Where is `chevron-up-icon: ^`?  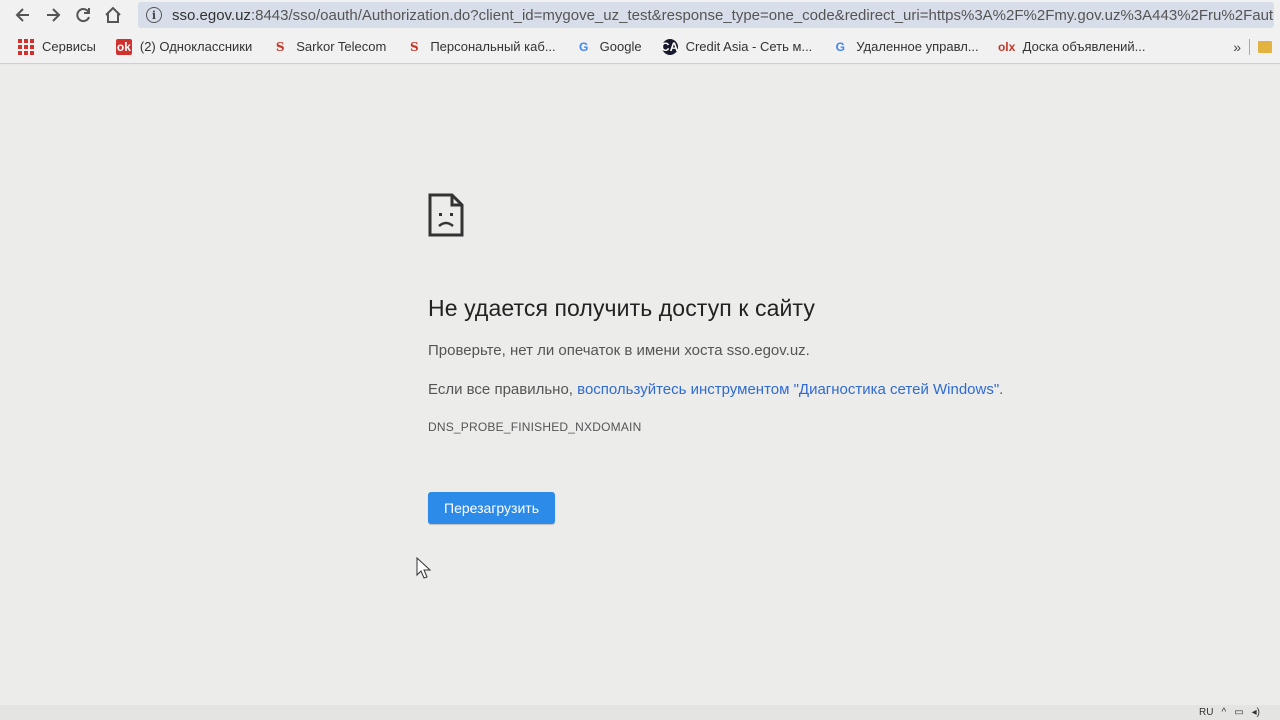 chevron-up-icon: ^ is located at coordinates (1223, 712).